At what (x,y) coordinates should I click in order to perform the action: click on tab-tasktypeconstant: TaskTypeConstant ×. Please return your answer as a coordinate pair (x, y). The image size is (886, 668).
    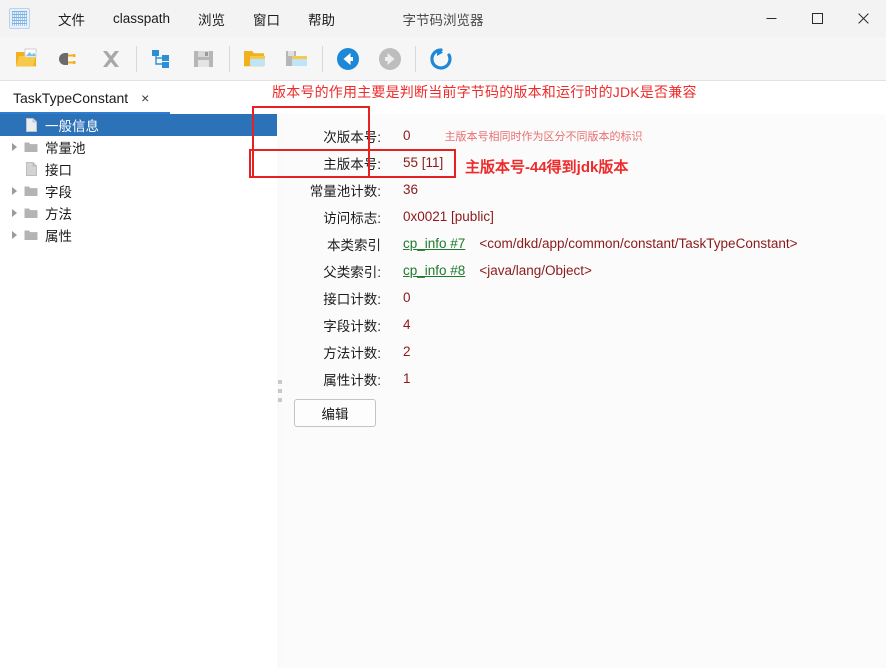
    Looking at the image, I should click on (85, 97).